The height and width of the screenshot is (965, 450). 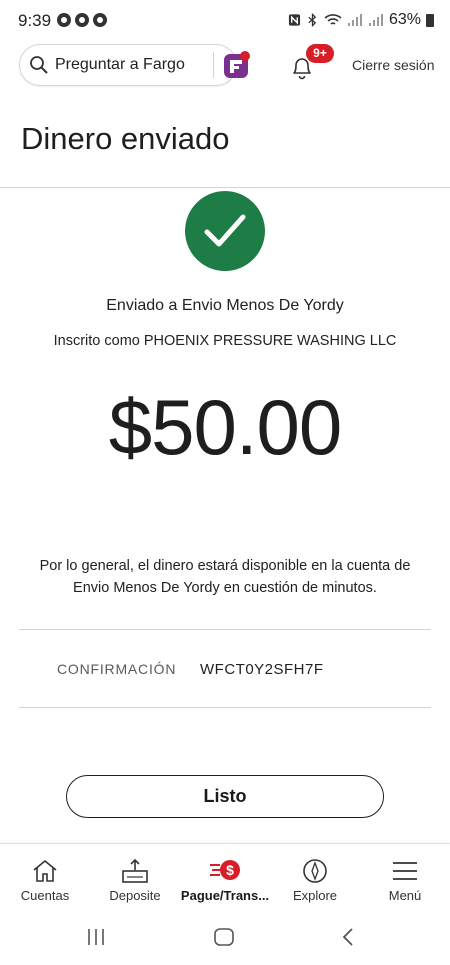 What do you see at coordinates (348, 937) in the screenshot?
I see `back-icon` at bounding box center [348, 937].